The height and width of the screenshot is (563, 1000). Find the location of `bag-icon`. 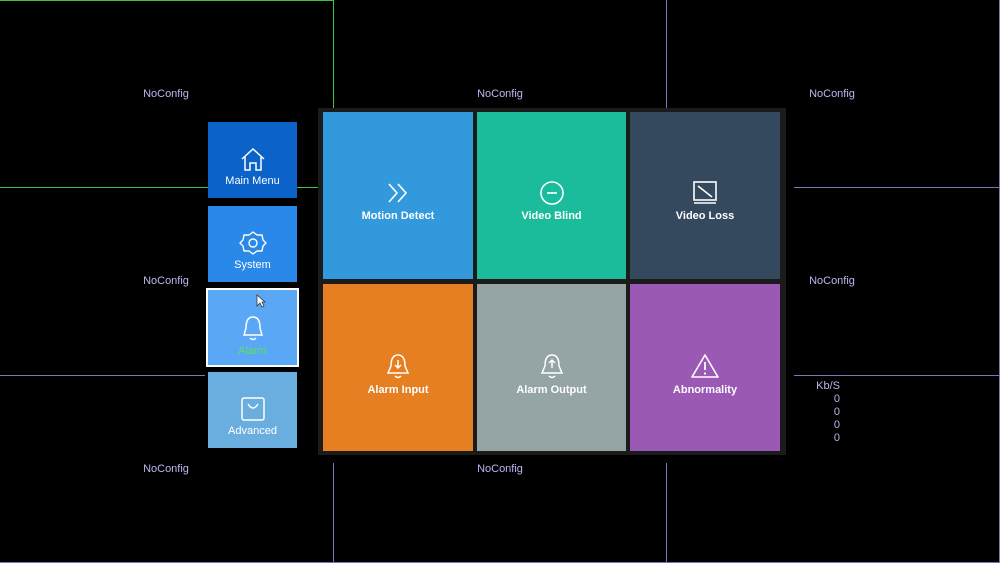

bag-icon is located at coordinates (252, 409).